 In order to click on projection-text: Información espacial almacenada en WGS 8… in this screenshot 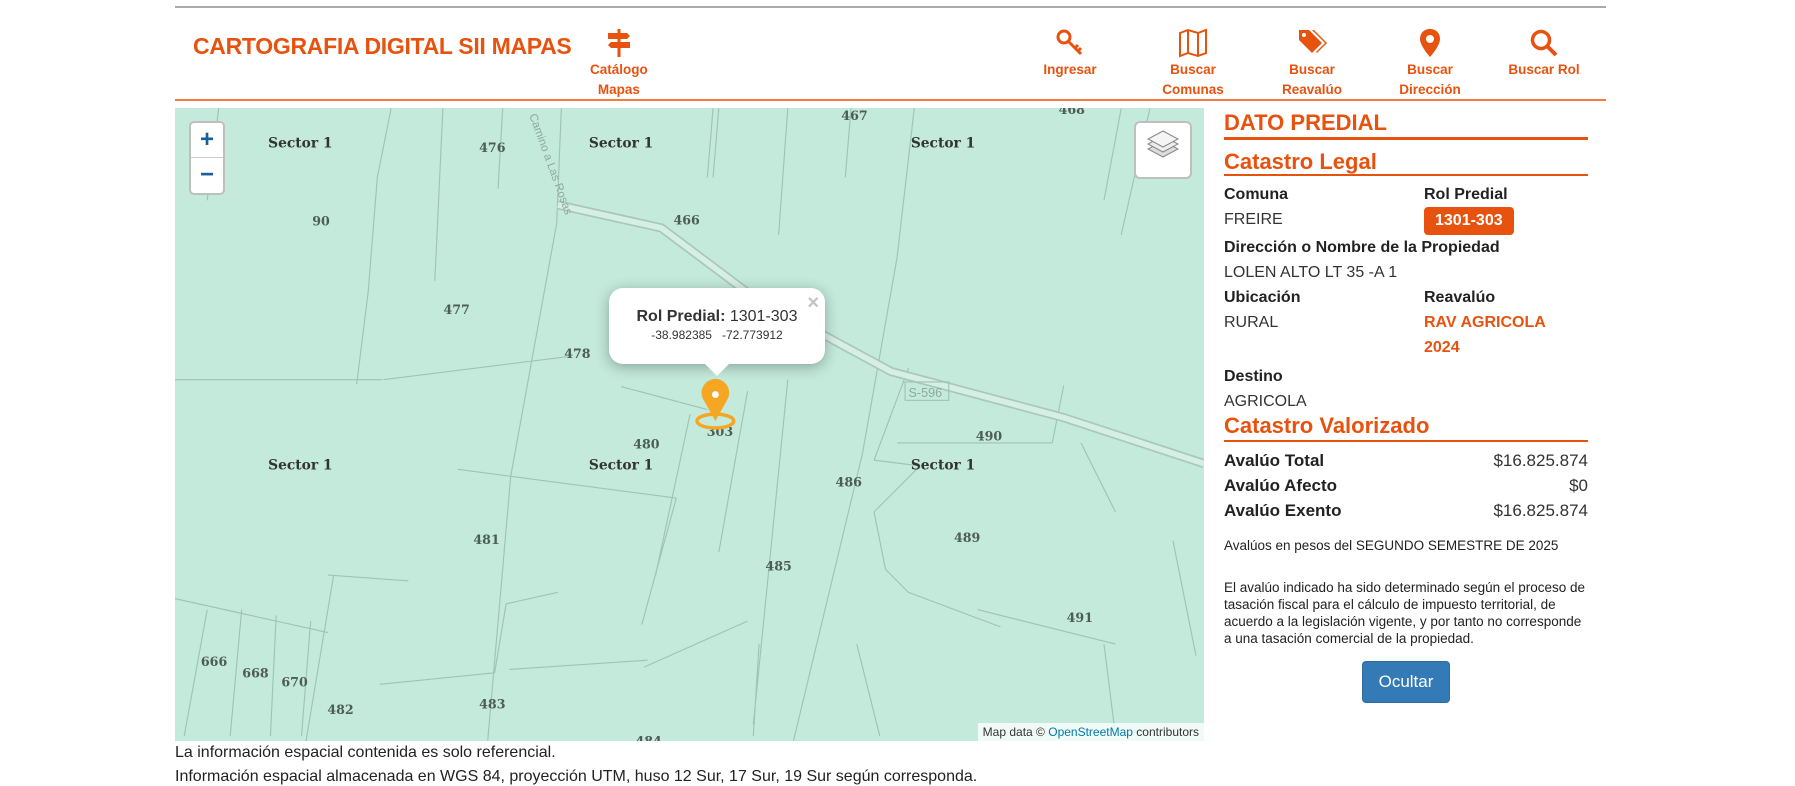, I will do `click(576, 776)`.